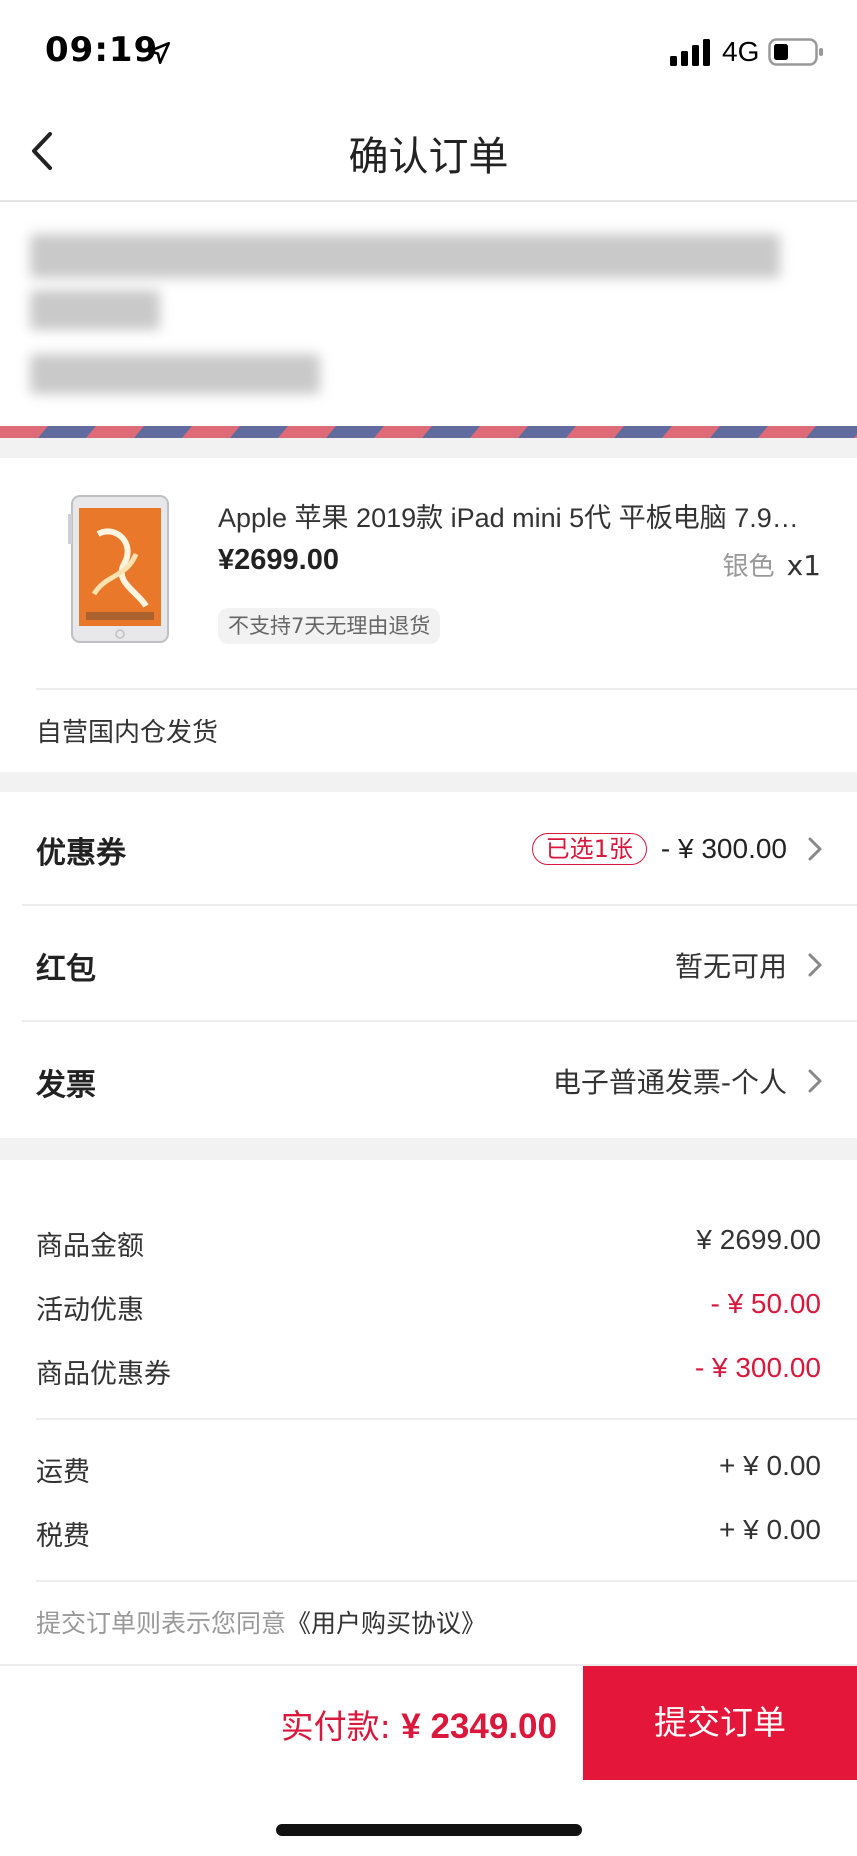  What do you see at coordinates (159, 53) in the screenshot?
I see `location-arrow-icon` at bounding box center [159, 53].